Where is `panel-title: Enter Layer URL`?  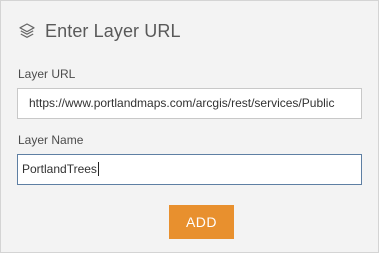 panel-title: Enter Layer URL is located at coordinates (113, 30).